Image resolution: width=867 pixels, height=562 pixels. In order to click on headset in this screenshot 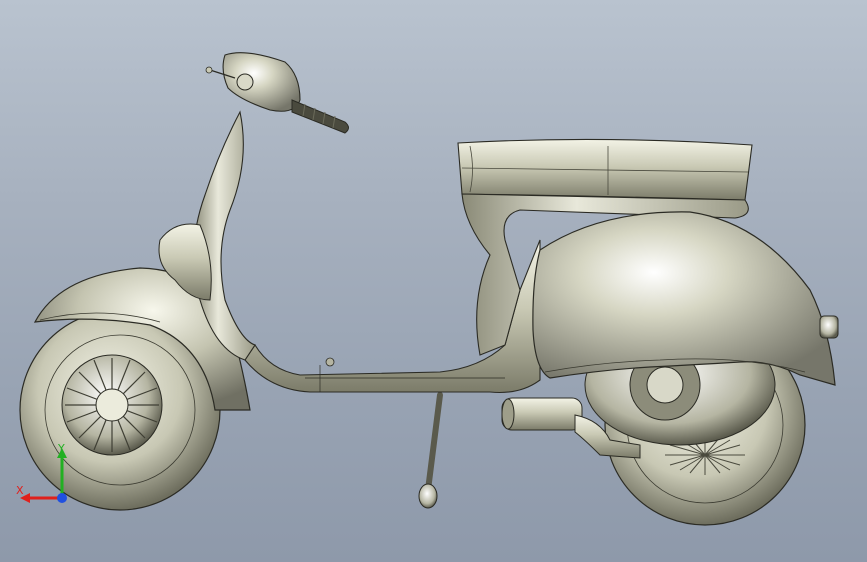, I will do `click(261, 82)`.